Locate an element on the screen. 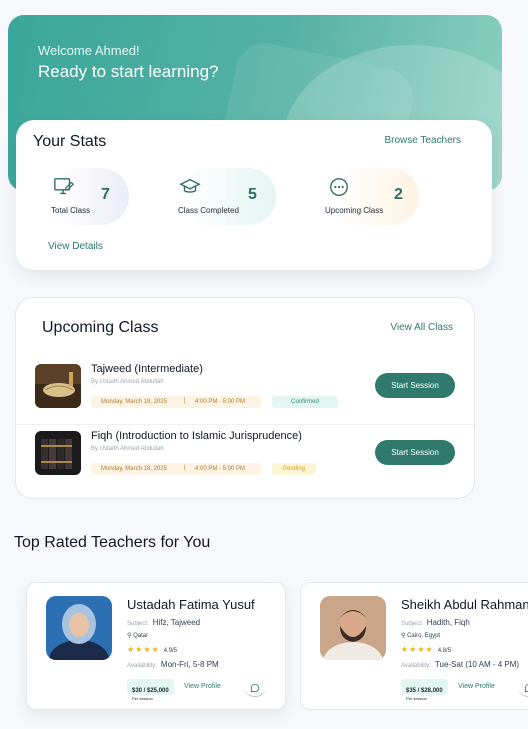 This screenshot has height=729, width=528. more-dots-icon is located at coordinates (339, 187).